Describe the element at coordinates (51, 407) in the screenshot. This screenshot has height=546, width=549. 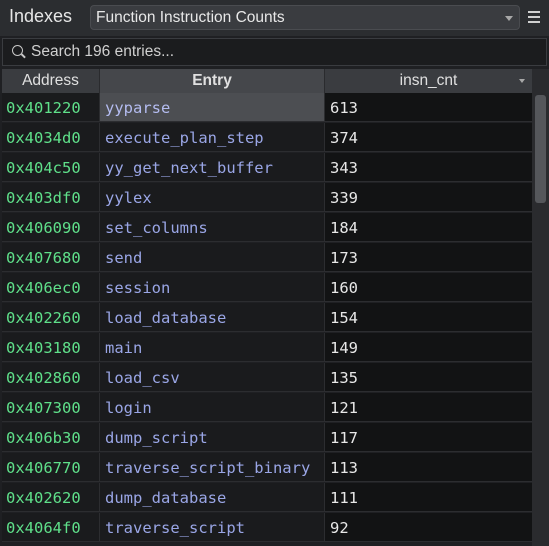
I see `address-cell: 0x407300` at that location.